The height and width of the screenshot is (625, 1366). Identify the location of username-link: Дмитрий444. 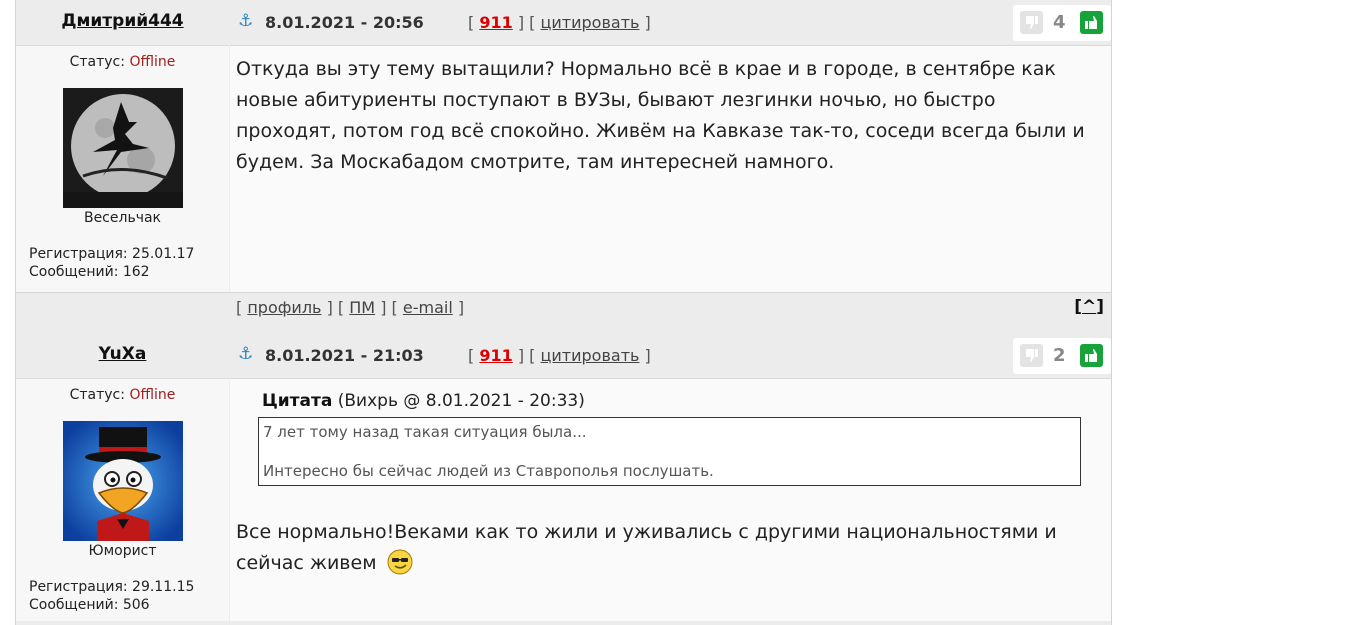
(122, 21).